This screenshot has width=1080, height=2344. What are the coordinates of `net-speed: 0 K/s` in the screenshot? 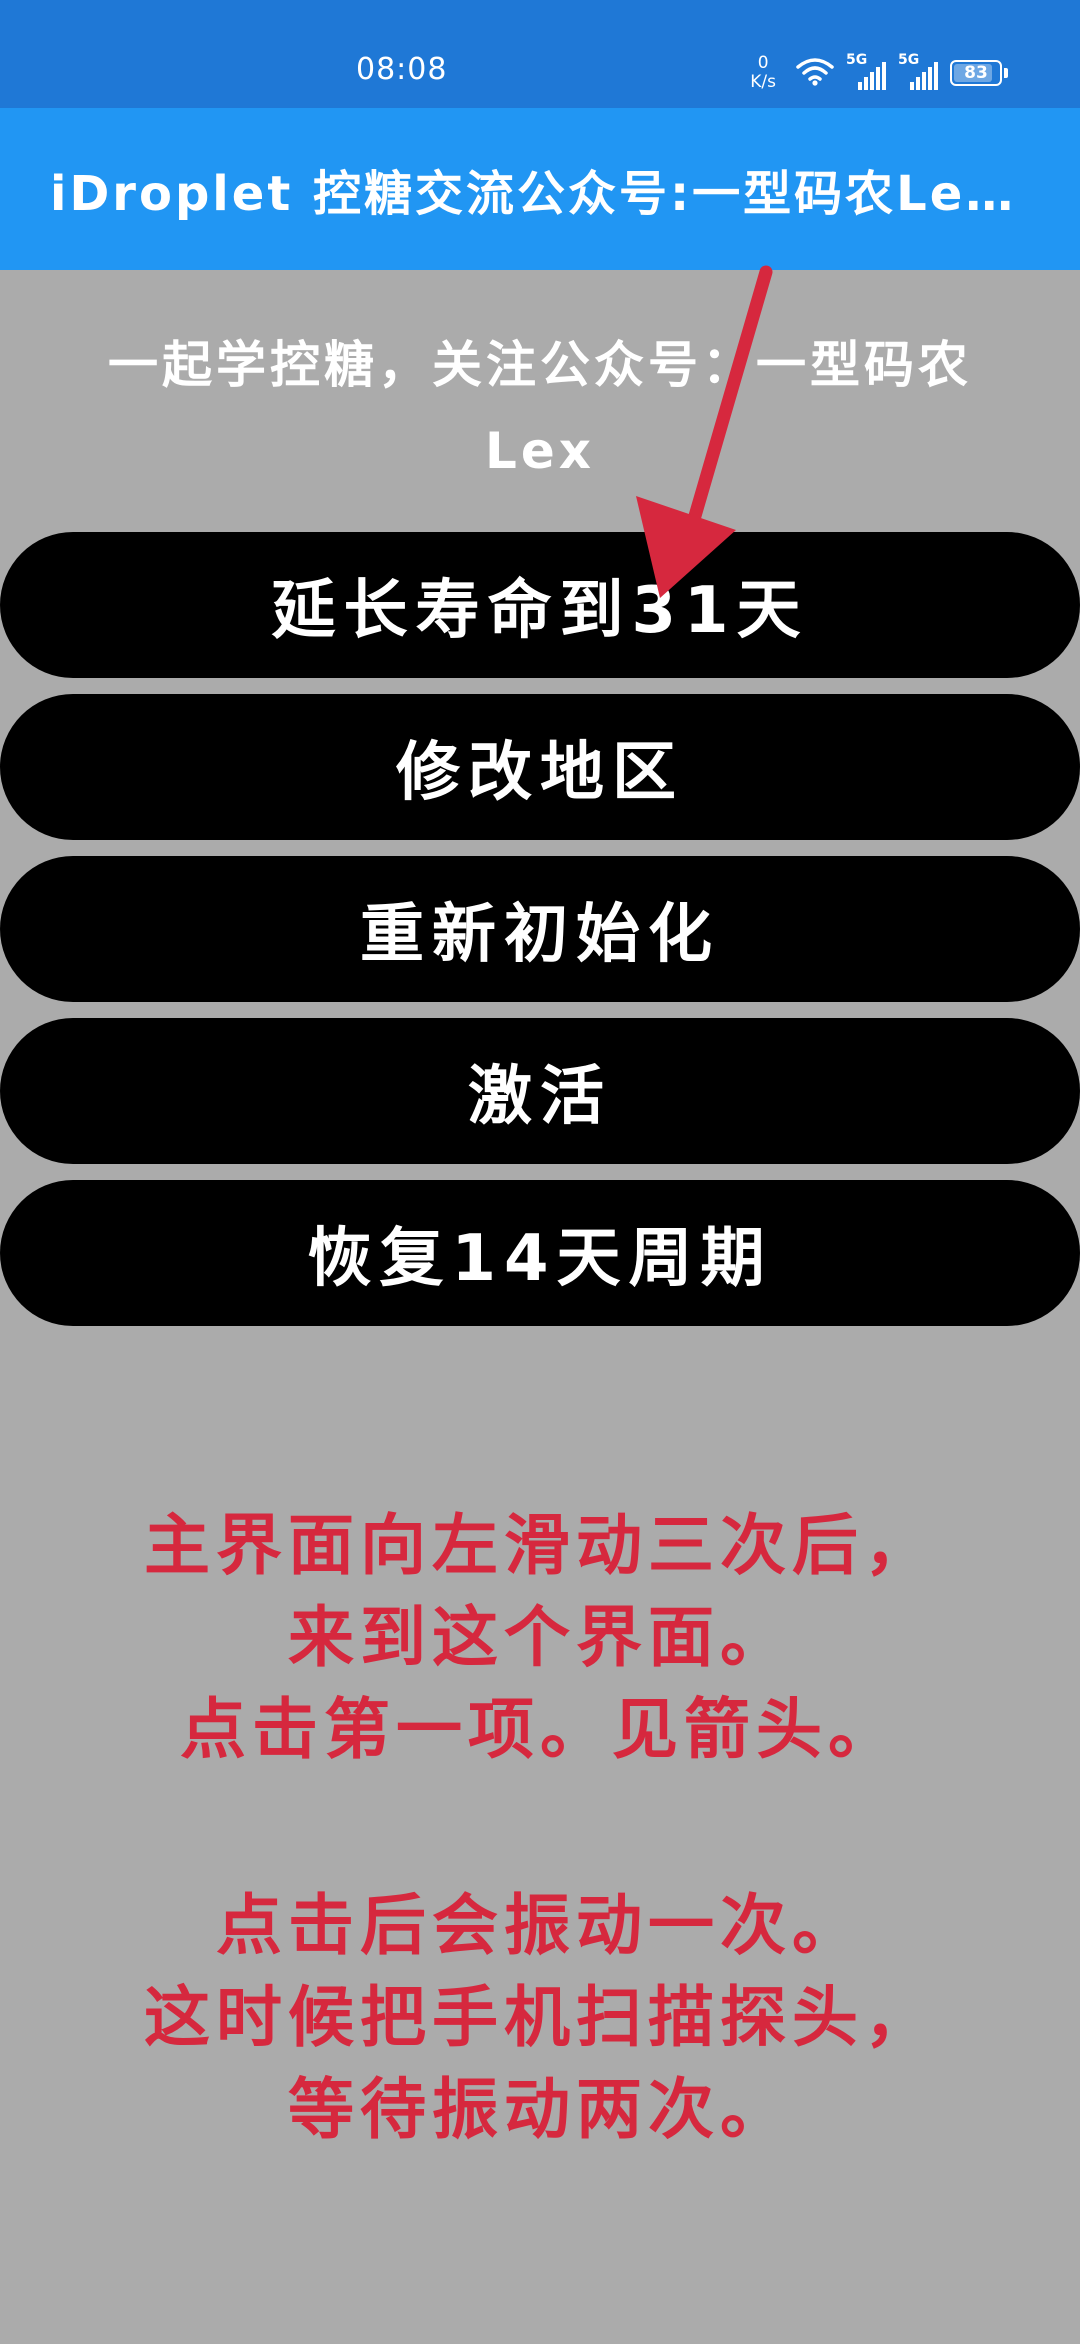 It's located at (763, 73).